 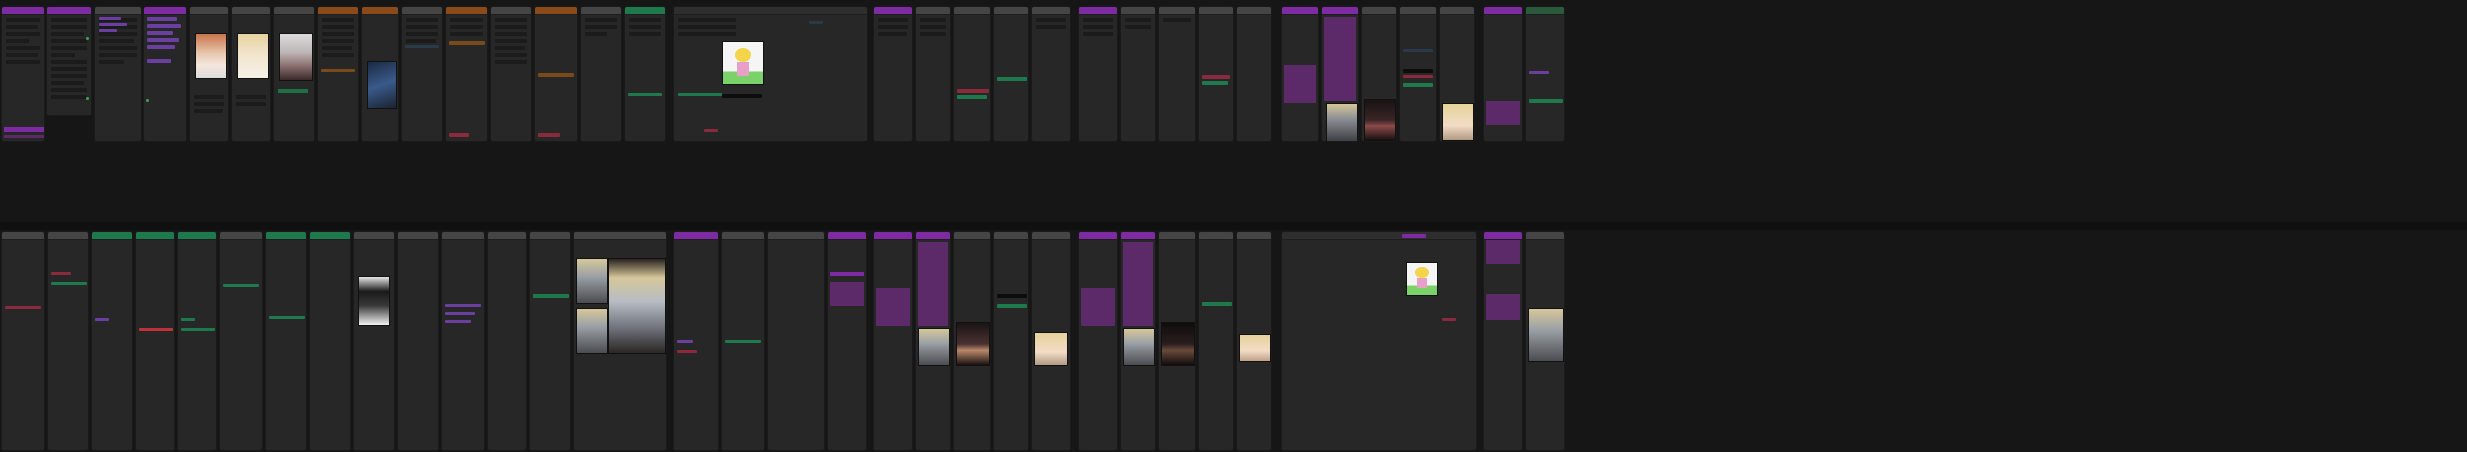 I want to click on preview-image-blonde-g4, so click(x=1255, y=348).